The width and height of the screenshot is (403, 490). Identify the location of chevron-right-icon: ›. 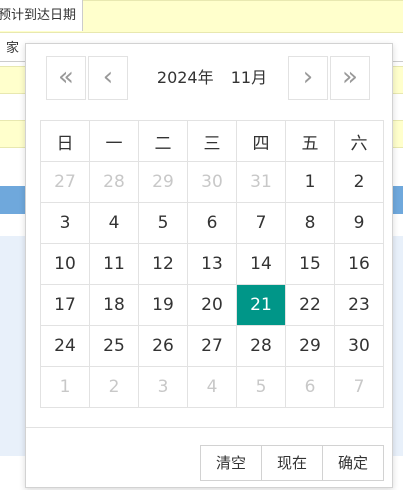
(308, 77).